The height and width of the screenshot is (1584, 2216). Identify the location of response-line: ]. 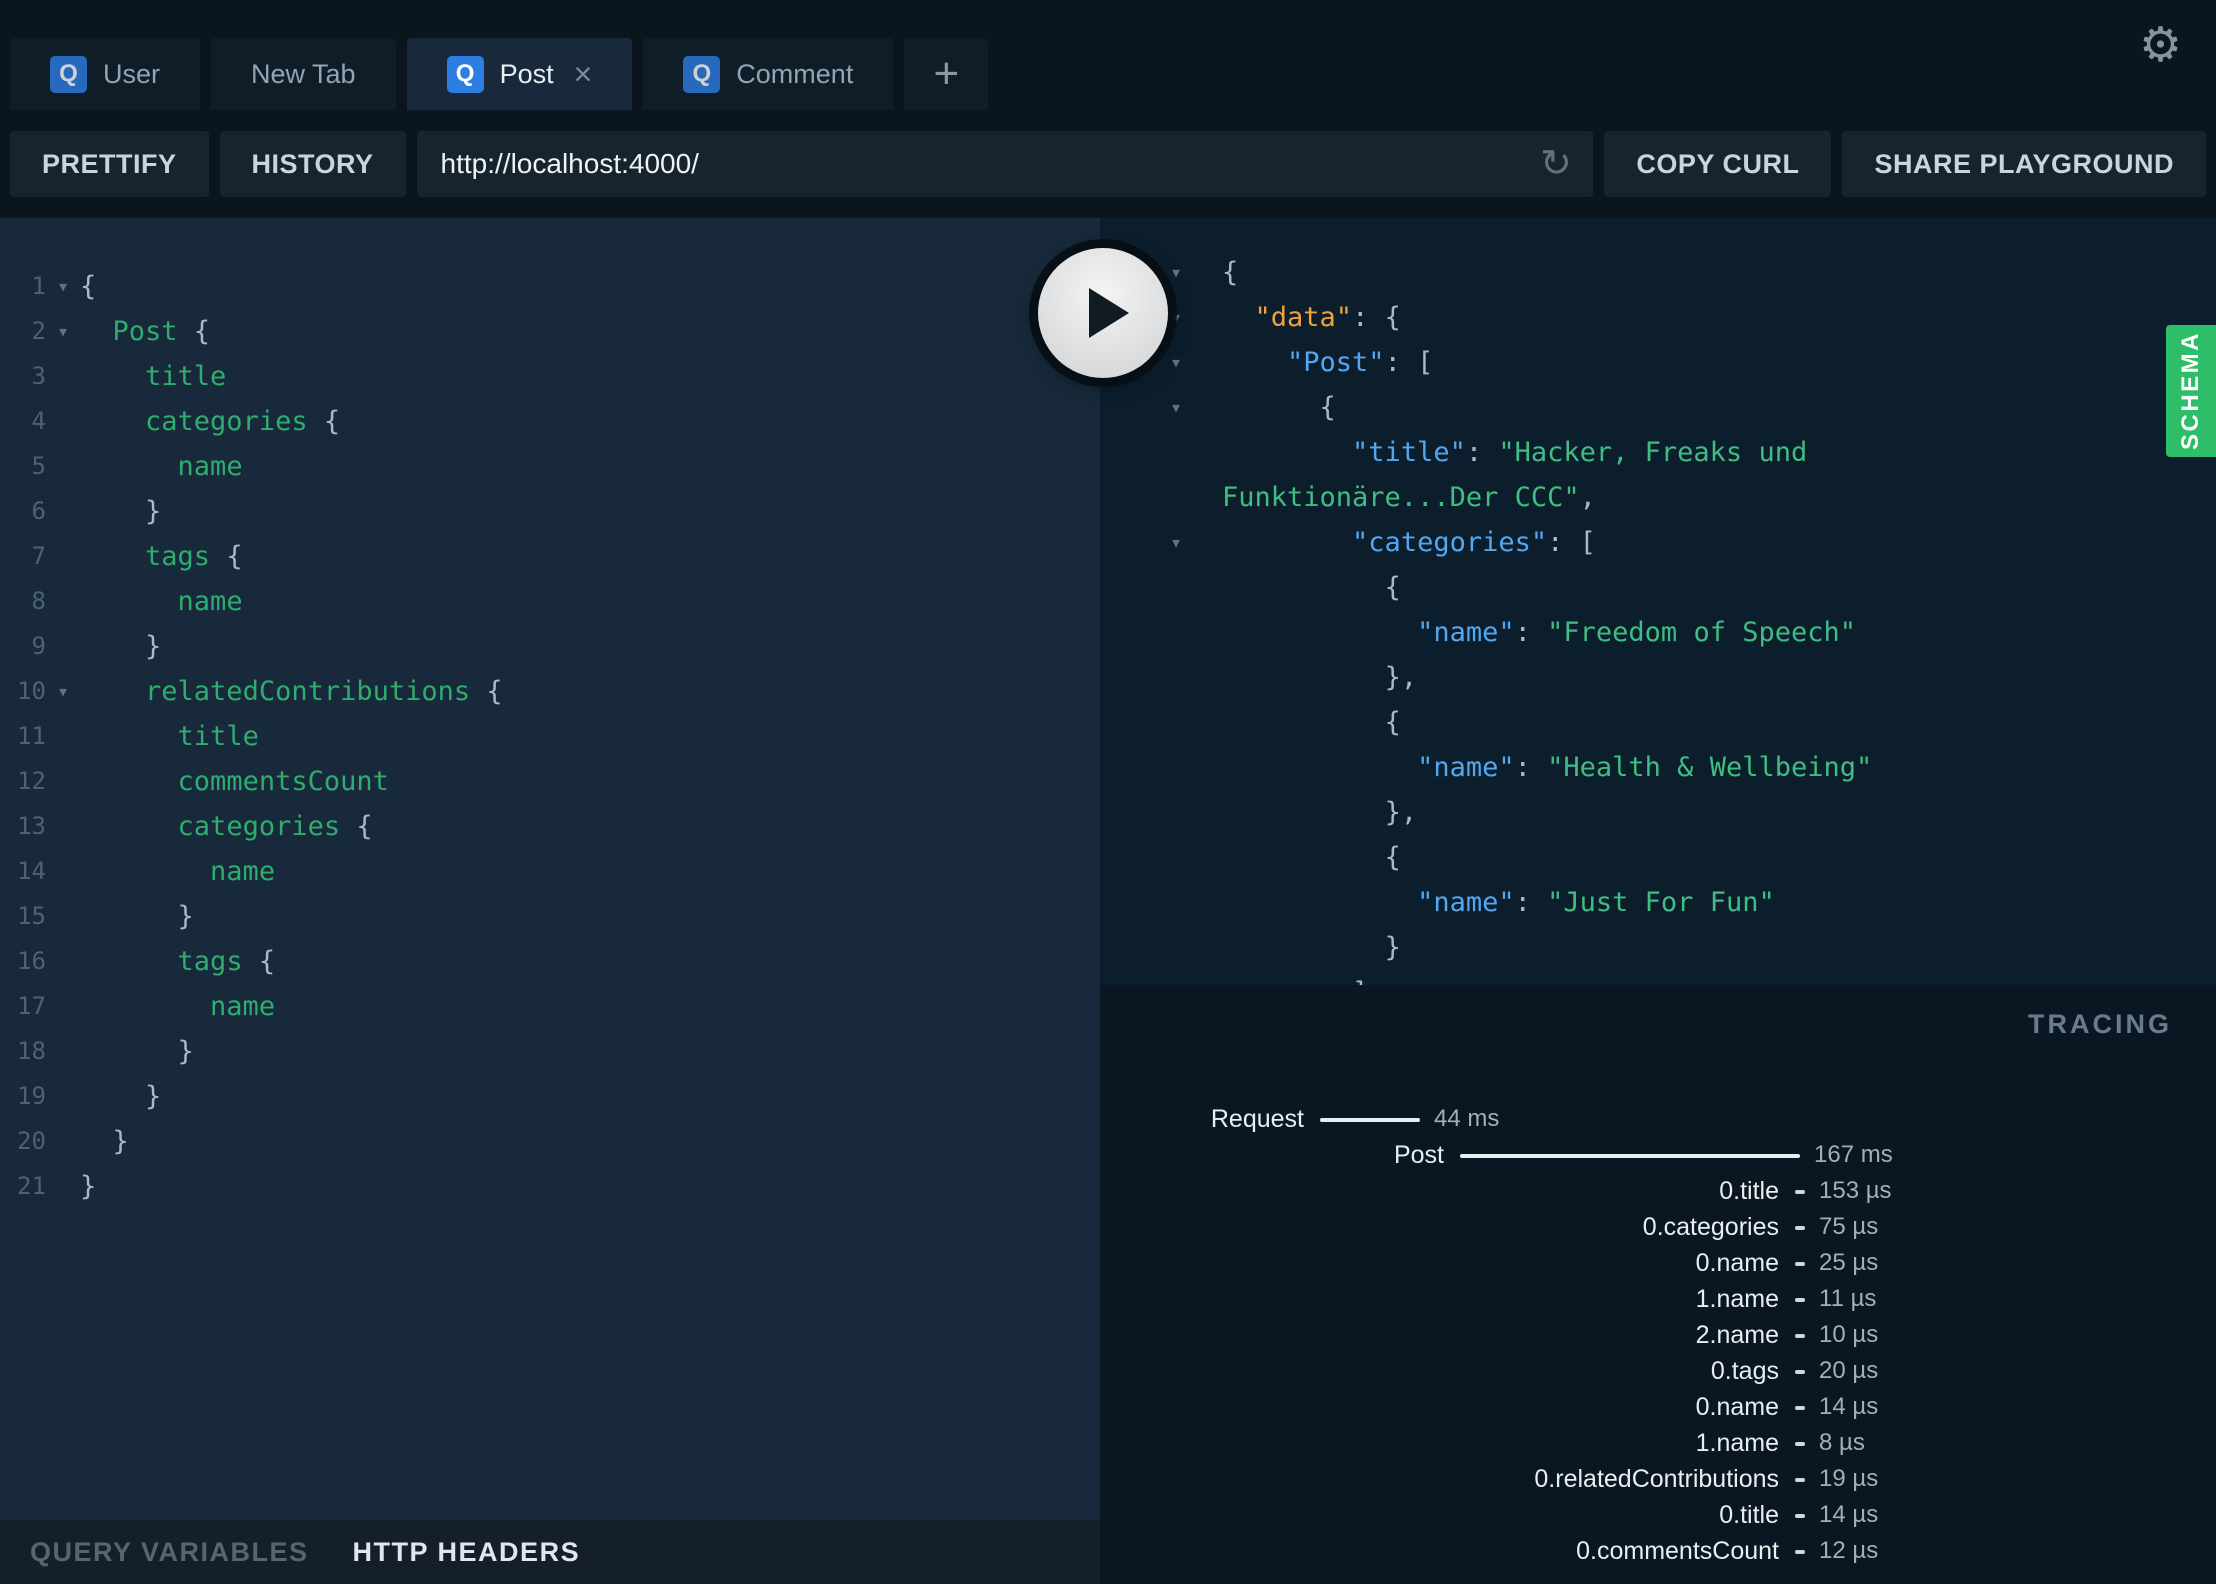
(1693, 977).